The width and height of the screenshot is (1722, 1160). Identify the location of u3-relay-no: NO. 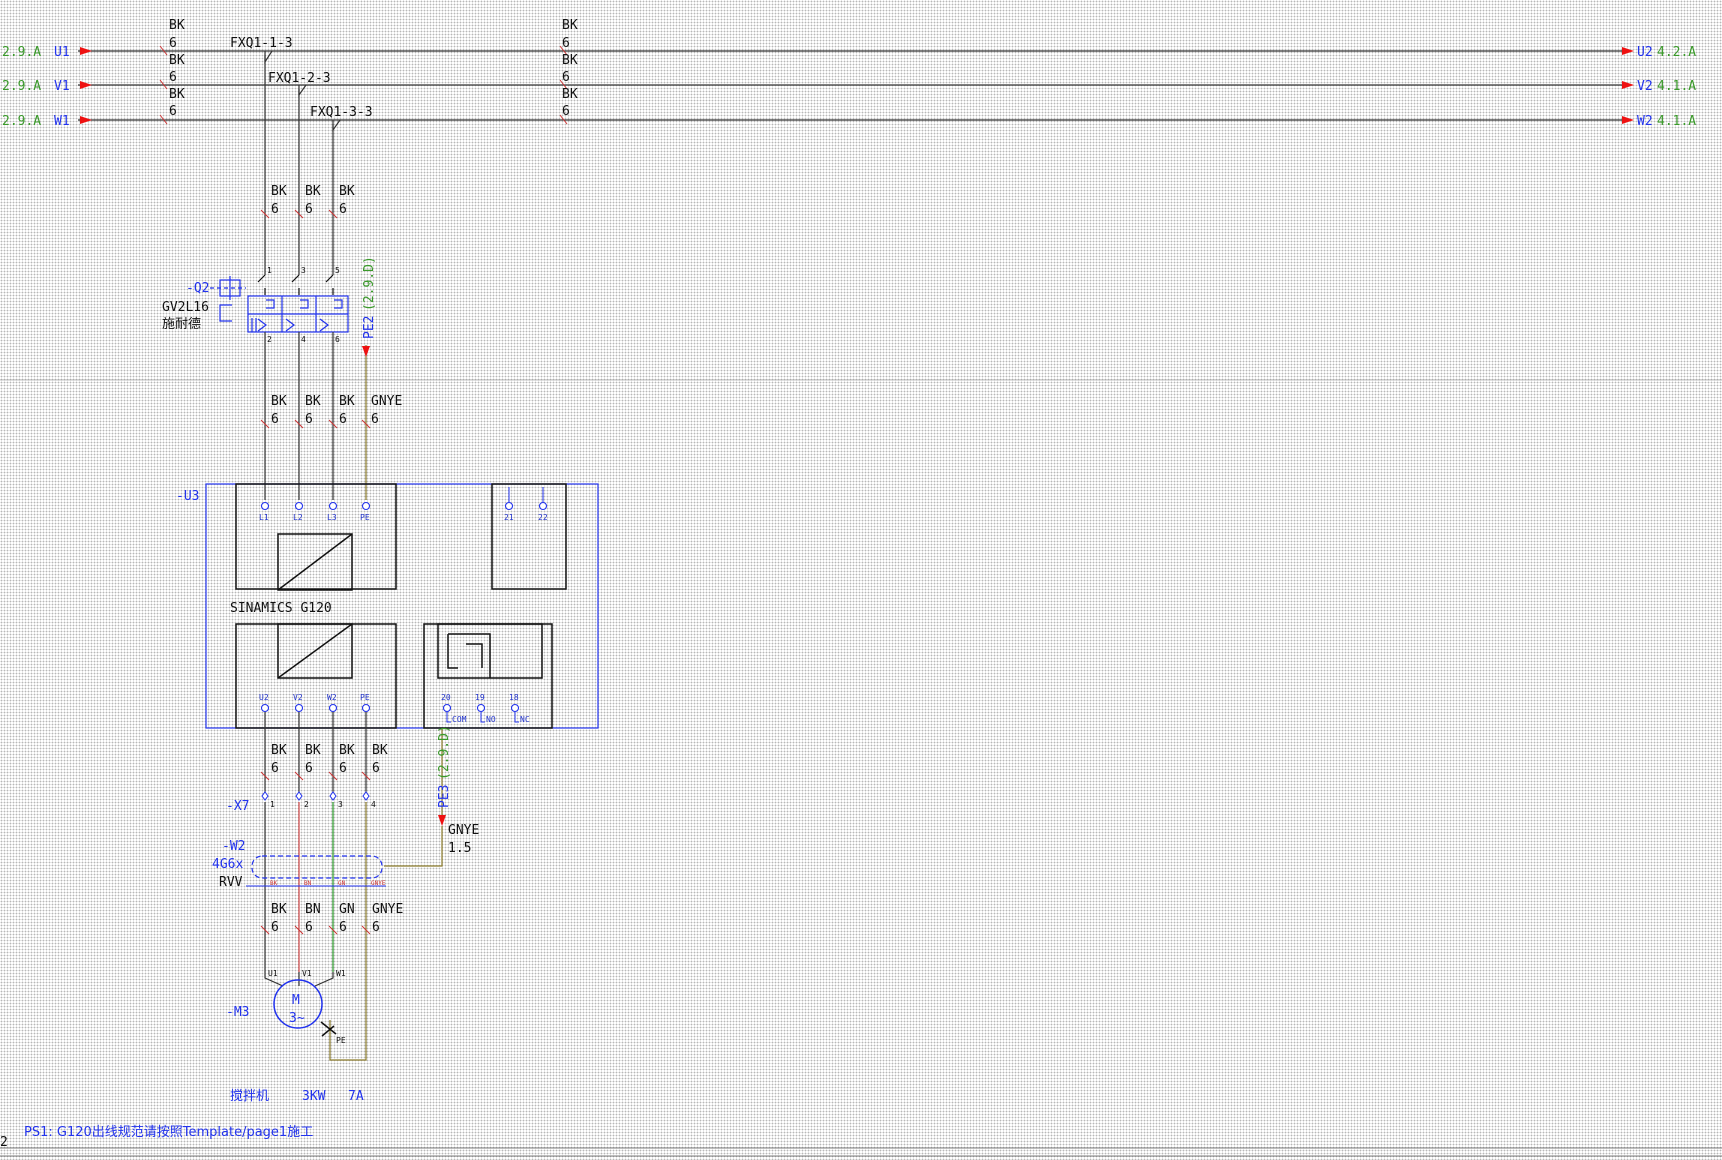
(491, 719).